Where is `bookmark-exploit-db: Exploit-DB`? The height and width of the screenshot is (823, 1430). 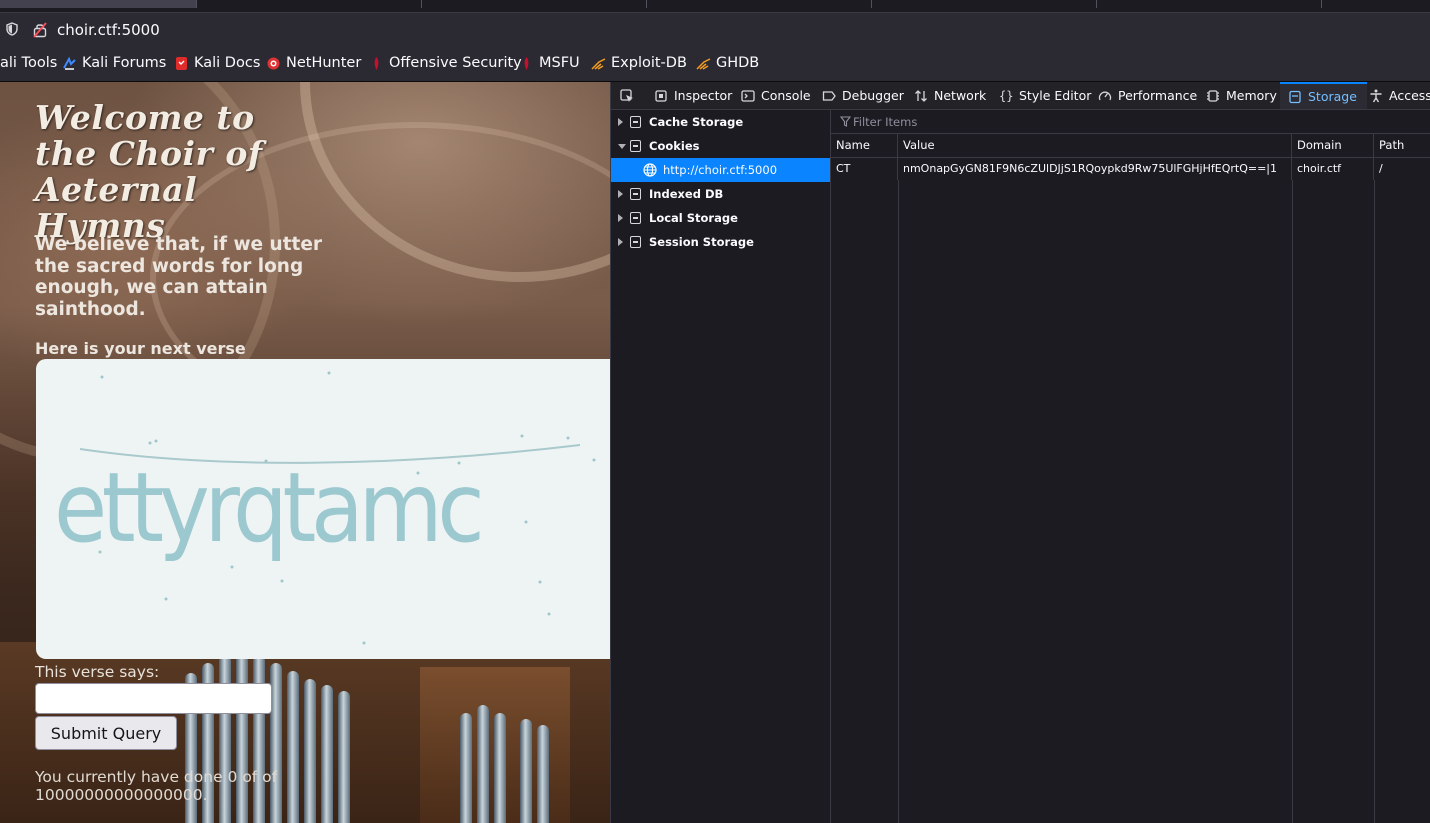
bookmark-exploit-db: Exploit-DB is located at coordinates (639, 63).